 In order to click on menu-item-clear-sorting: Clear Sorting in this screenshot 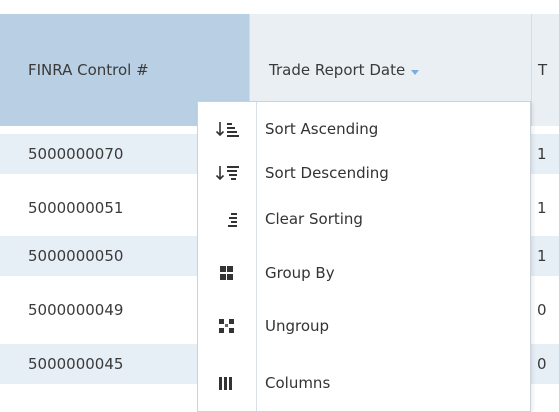, I will do `click(364, 219)`.